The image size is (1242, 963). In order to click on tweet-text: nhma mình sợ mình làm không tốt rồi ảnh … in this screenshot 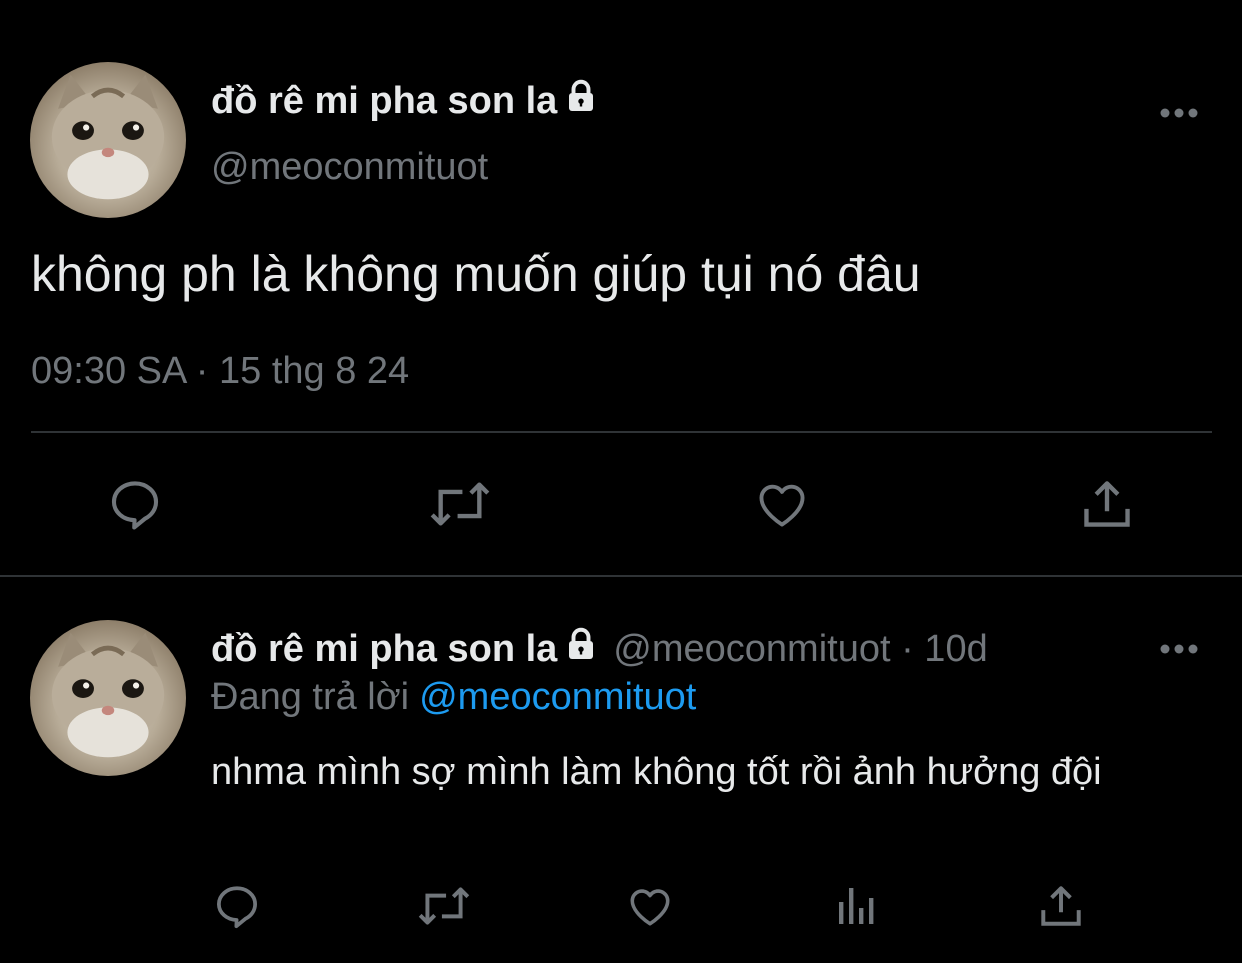, I will do `click(656, 772)`.